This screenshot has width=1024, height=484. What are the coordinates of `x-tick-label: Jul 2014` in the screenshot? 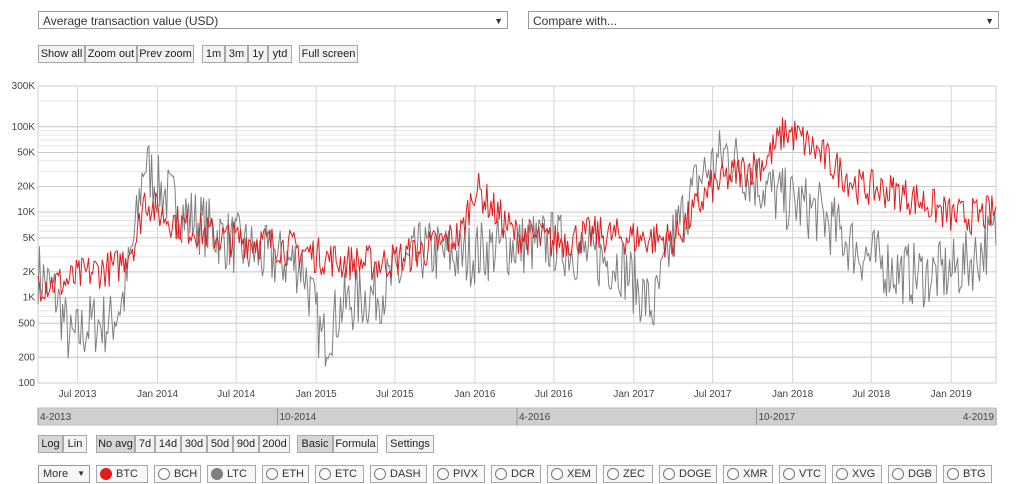 It's located at (236, 394).